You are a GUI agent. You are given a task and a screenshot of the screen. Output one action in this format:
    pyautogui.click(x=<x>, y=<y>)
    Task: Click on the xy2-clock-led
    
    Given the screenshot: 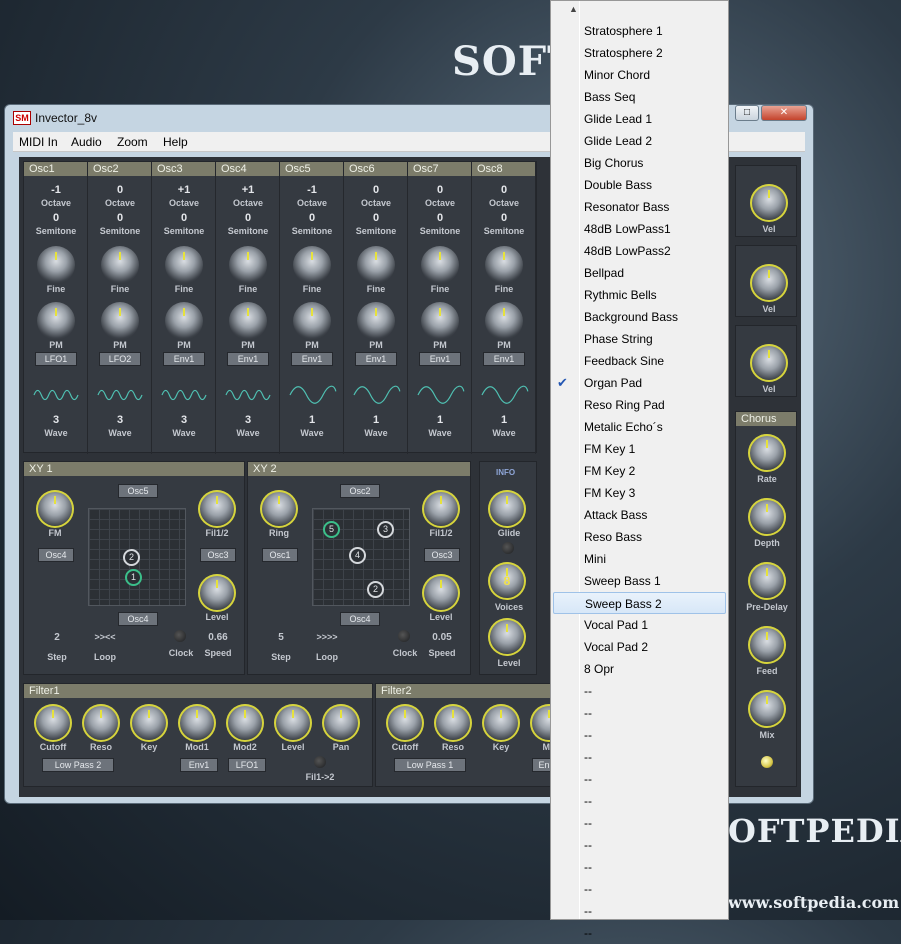 What is the action you would take?
    pyautogui.click(x=404, y=636)
    